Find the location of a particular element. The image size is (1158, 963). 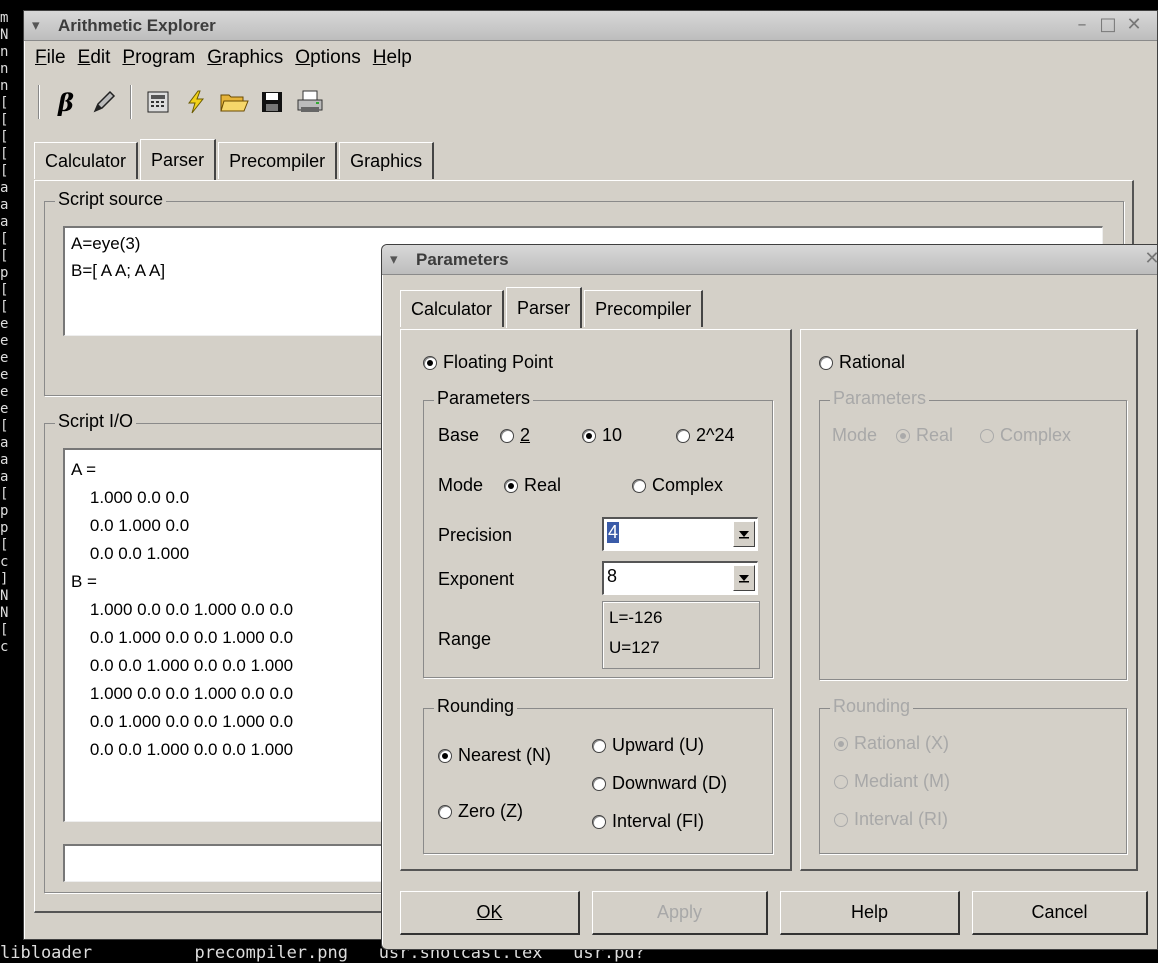

mode-real-label: Real is located at coordinates (543, 485).